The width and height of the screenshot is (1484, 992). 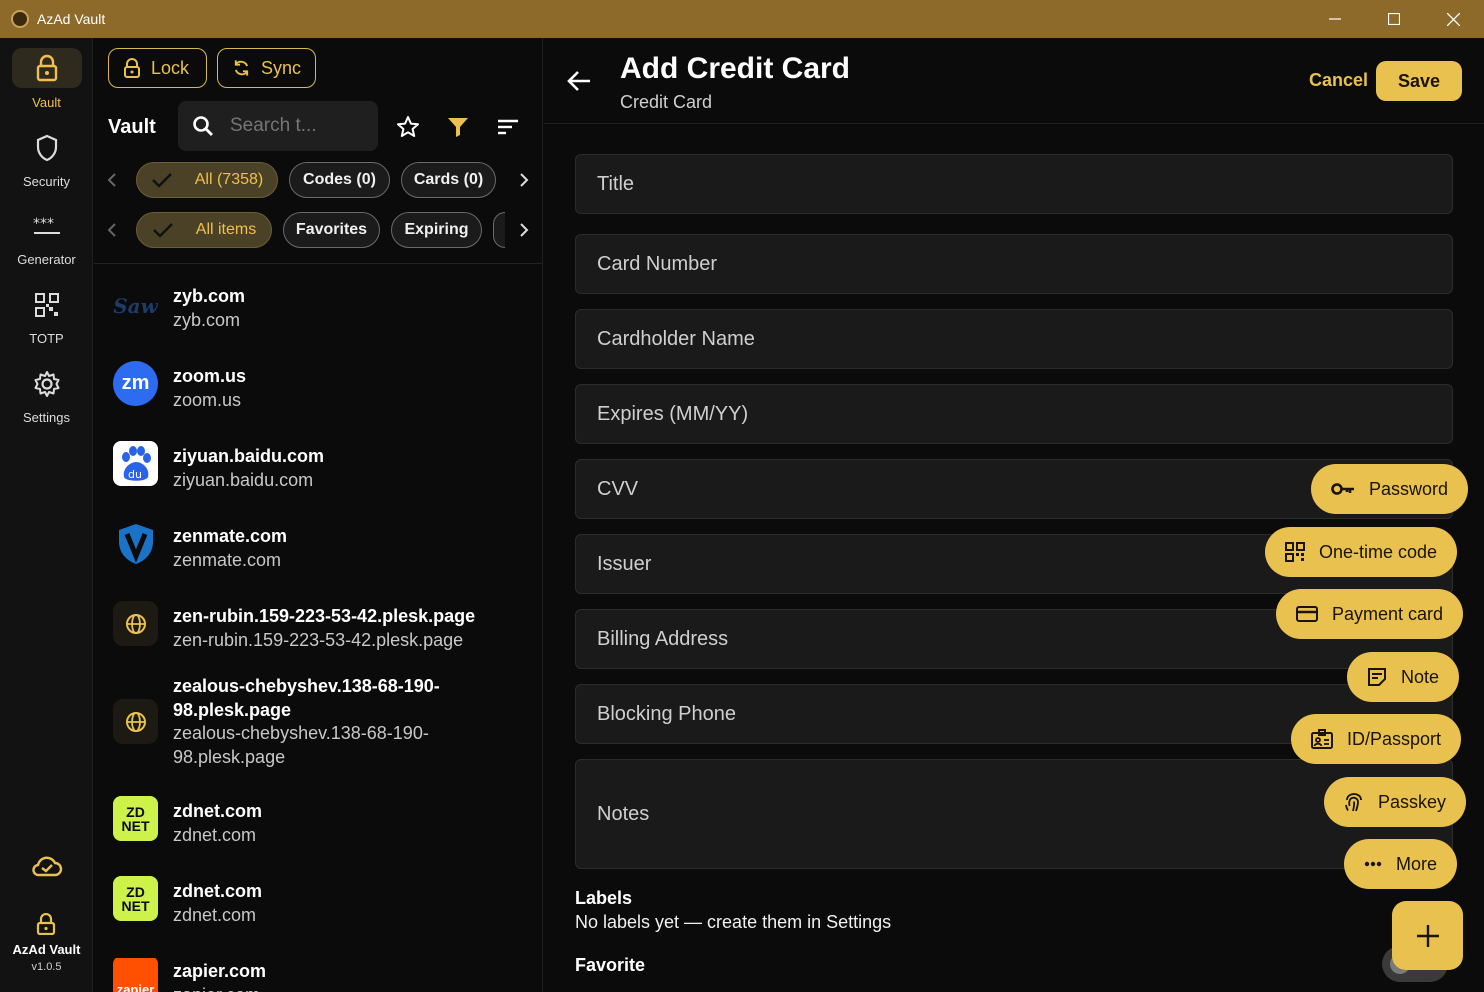 What do you see at coordinates (448, 180) in the screenshot?
I see `chip-cards: Cards (0)` at bounding box center [448, 180].